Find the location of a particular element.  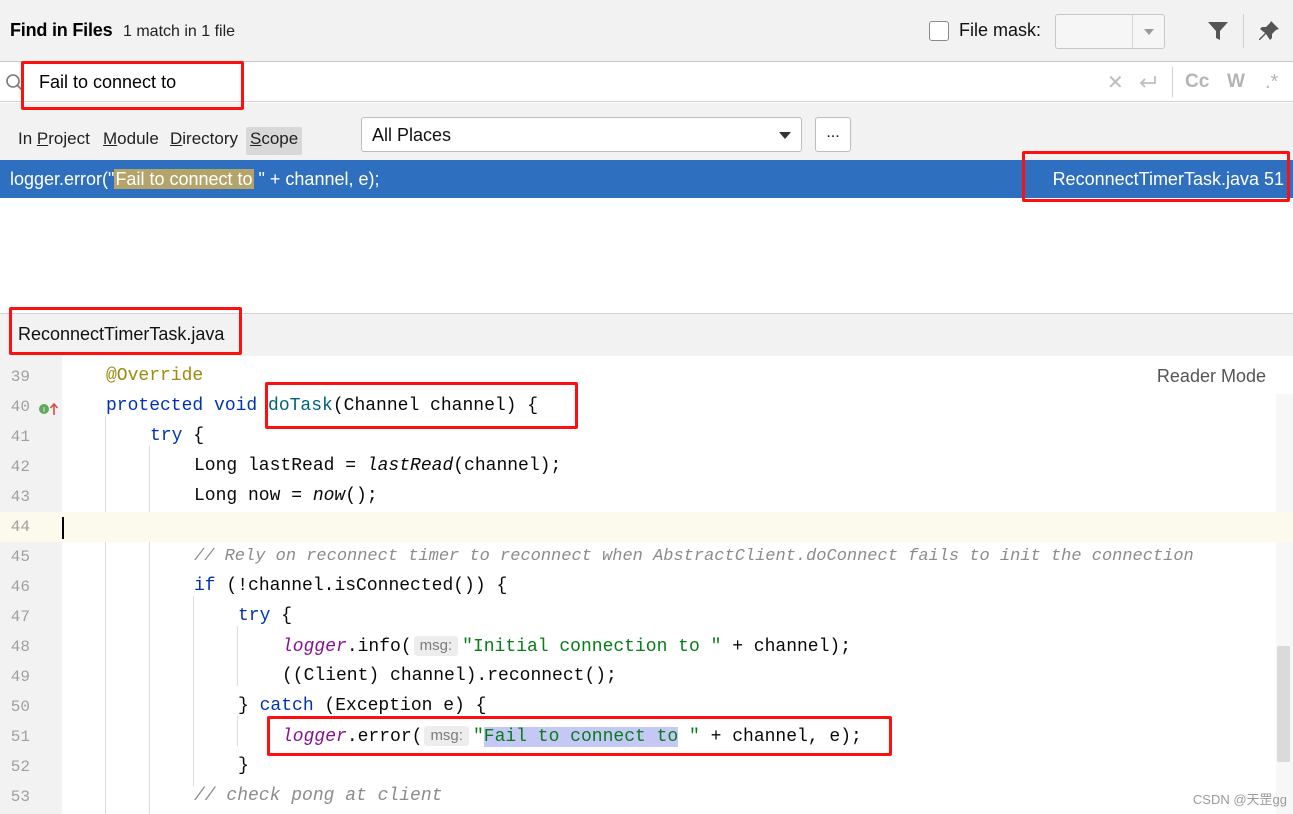

line-number: 49 is located at coordinates (20, 677).